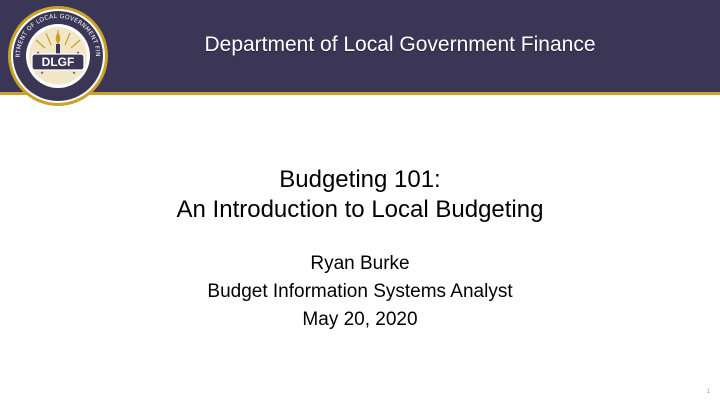 This screenshot has height=405, width=720. Describe the element at coordinates (58, 62) in the screenshot. I see `seal-abbreviation: DLGF` at that location.